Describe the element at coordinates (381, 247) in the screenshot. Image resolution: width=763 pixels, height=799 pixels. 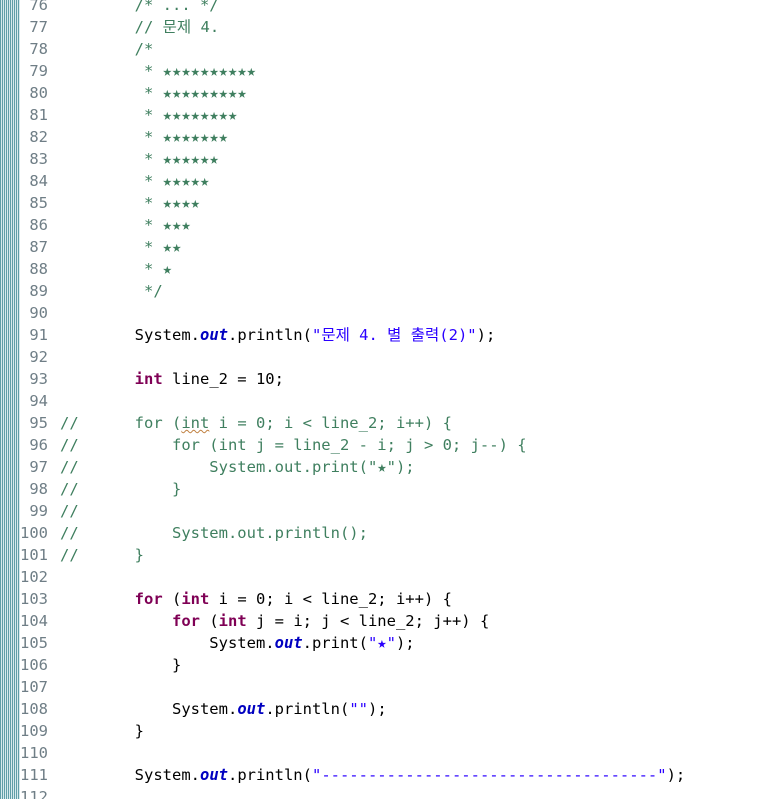
I see `code-line: 87 * ★★` at that location.